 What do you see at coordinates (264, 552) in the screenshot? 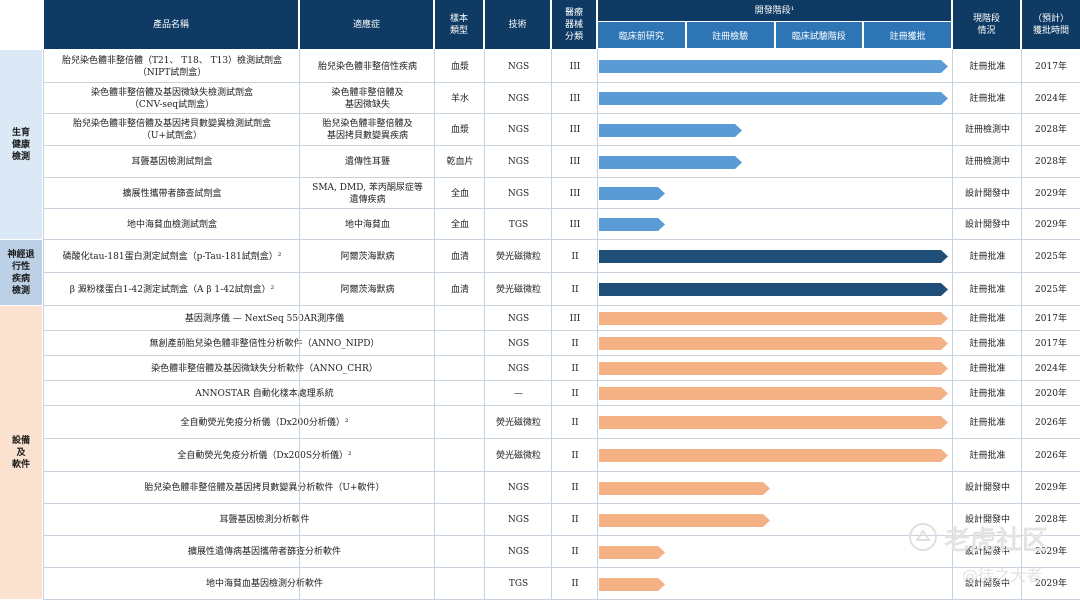
I see `product-name: 擴展性遺傳病基因攜帶者篩查分析軟件` at bounding box center [264, 552].